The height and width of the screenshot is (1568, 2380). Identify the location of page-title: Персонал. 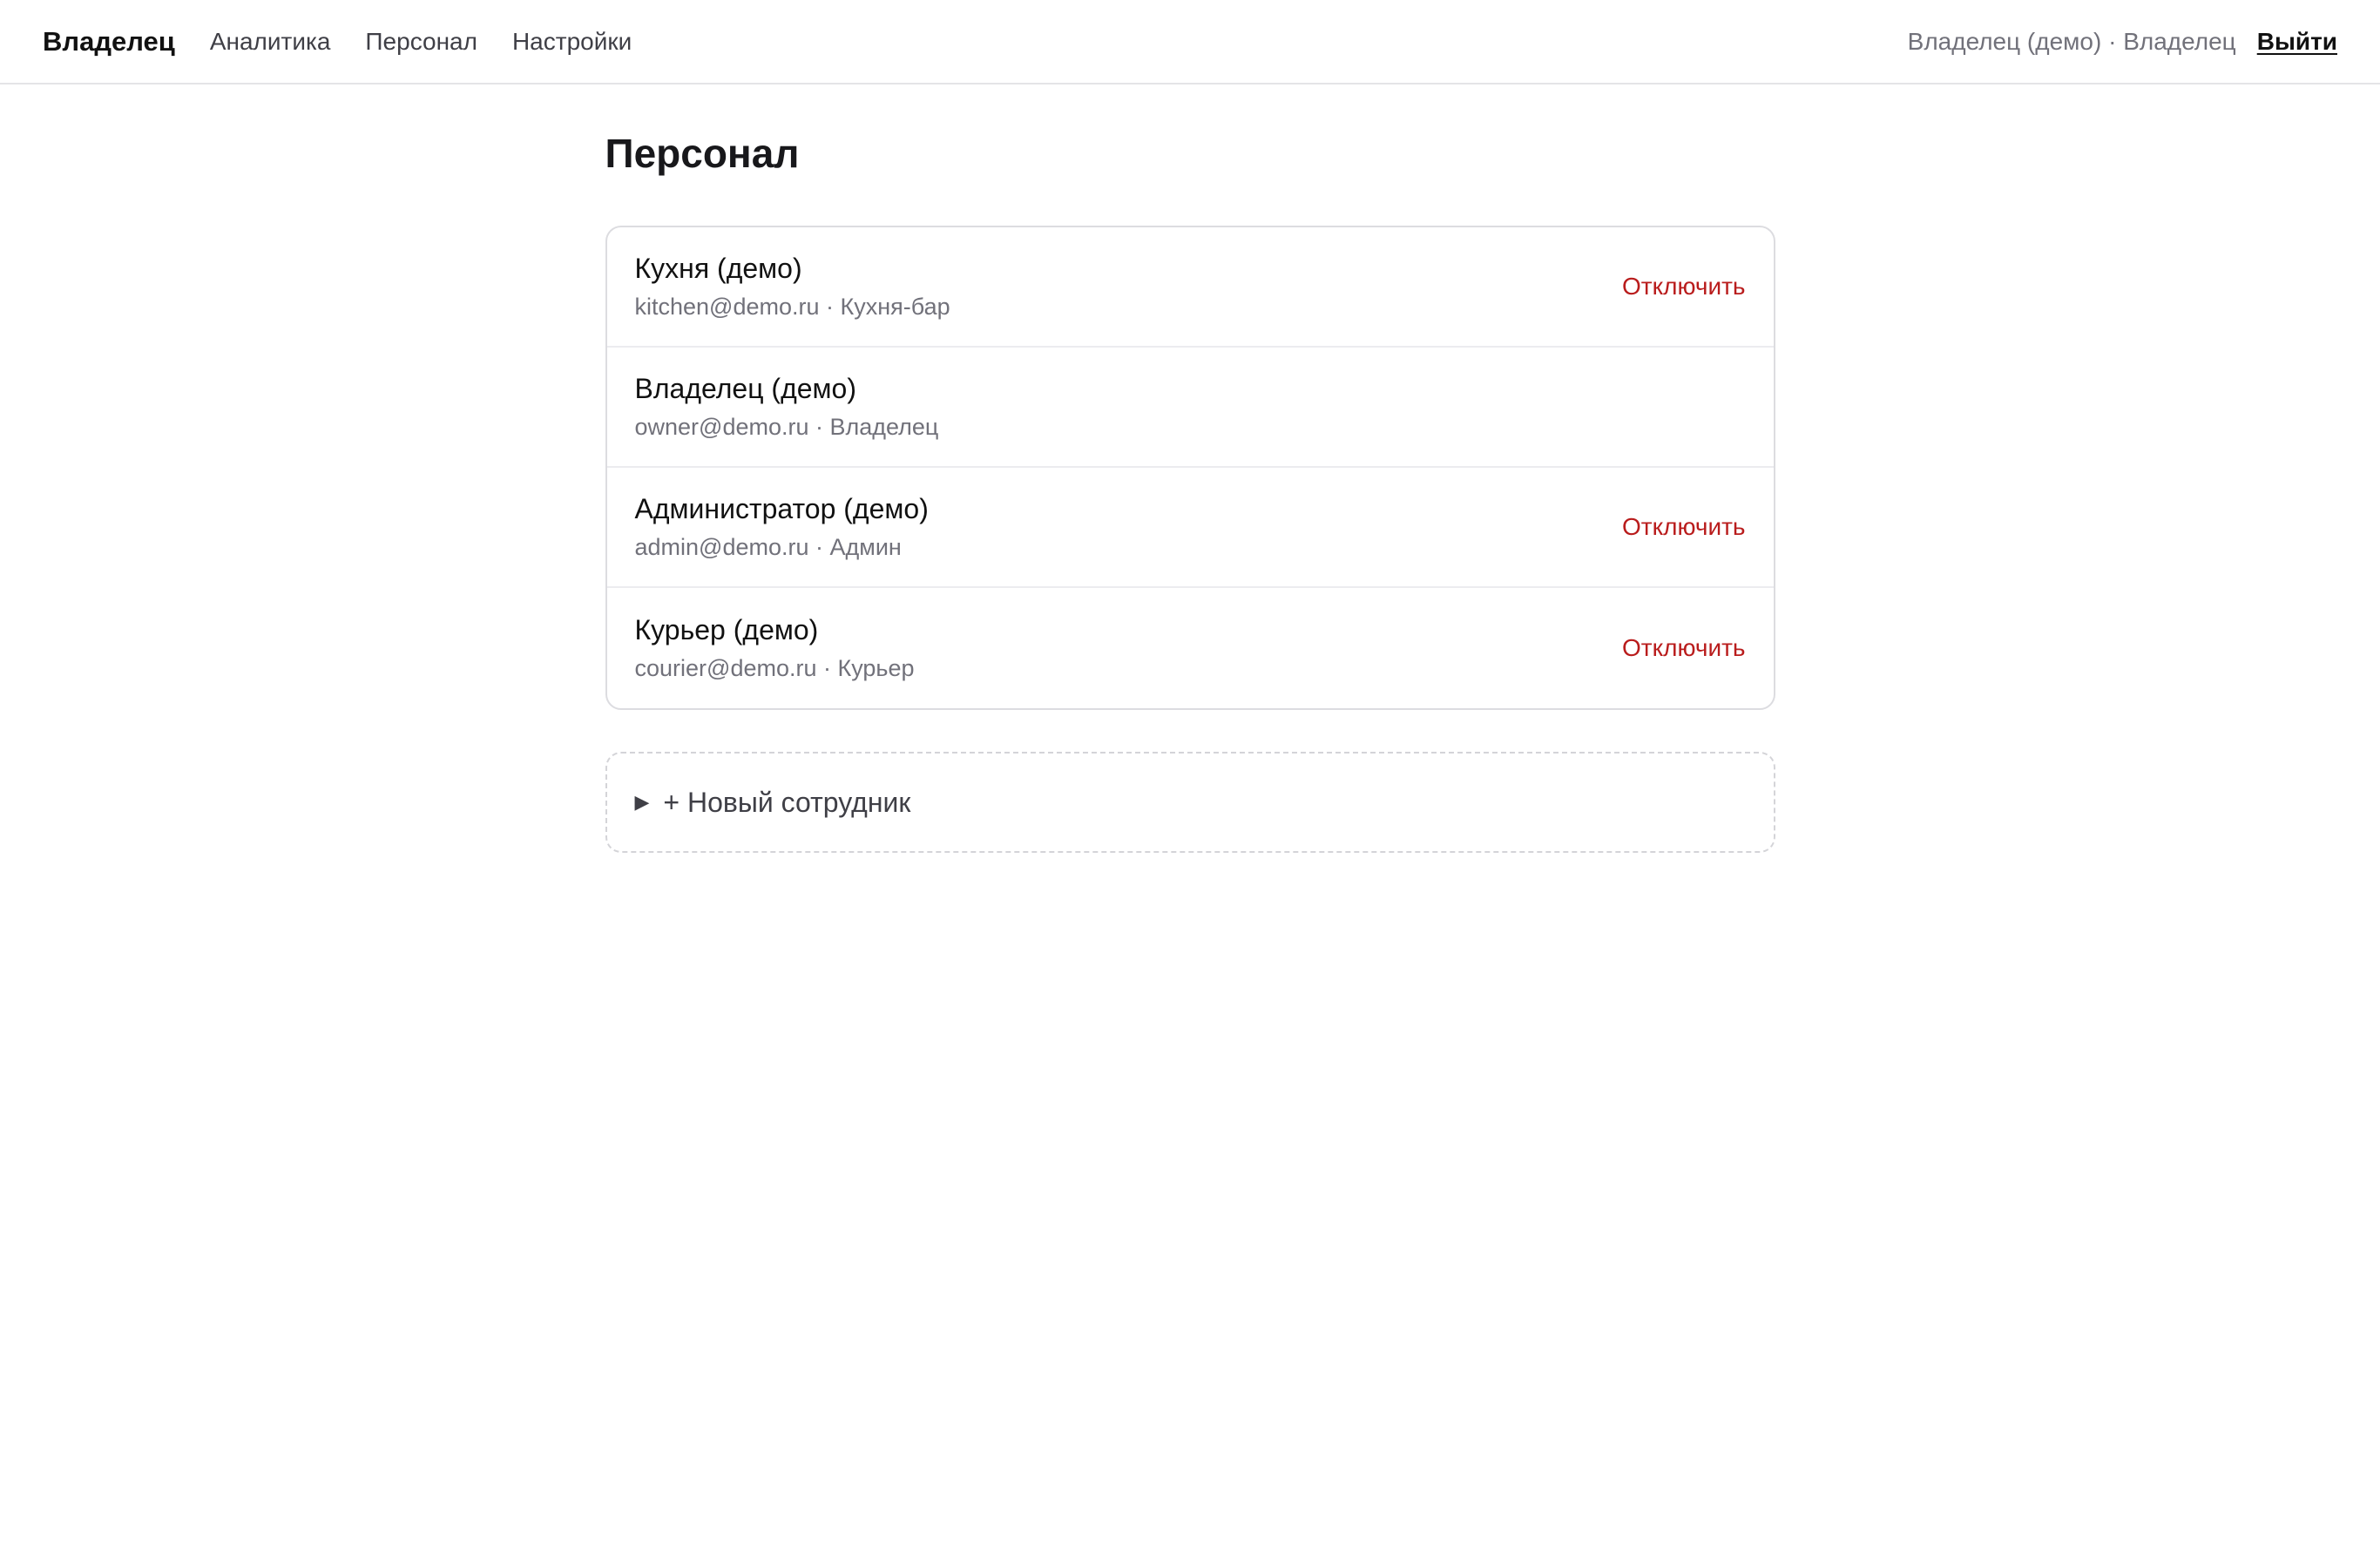
(702, 153).